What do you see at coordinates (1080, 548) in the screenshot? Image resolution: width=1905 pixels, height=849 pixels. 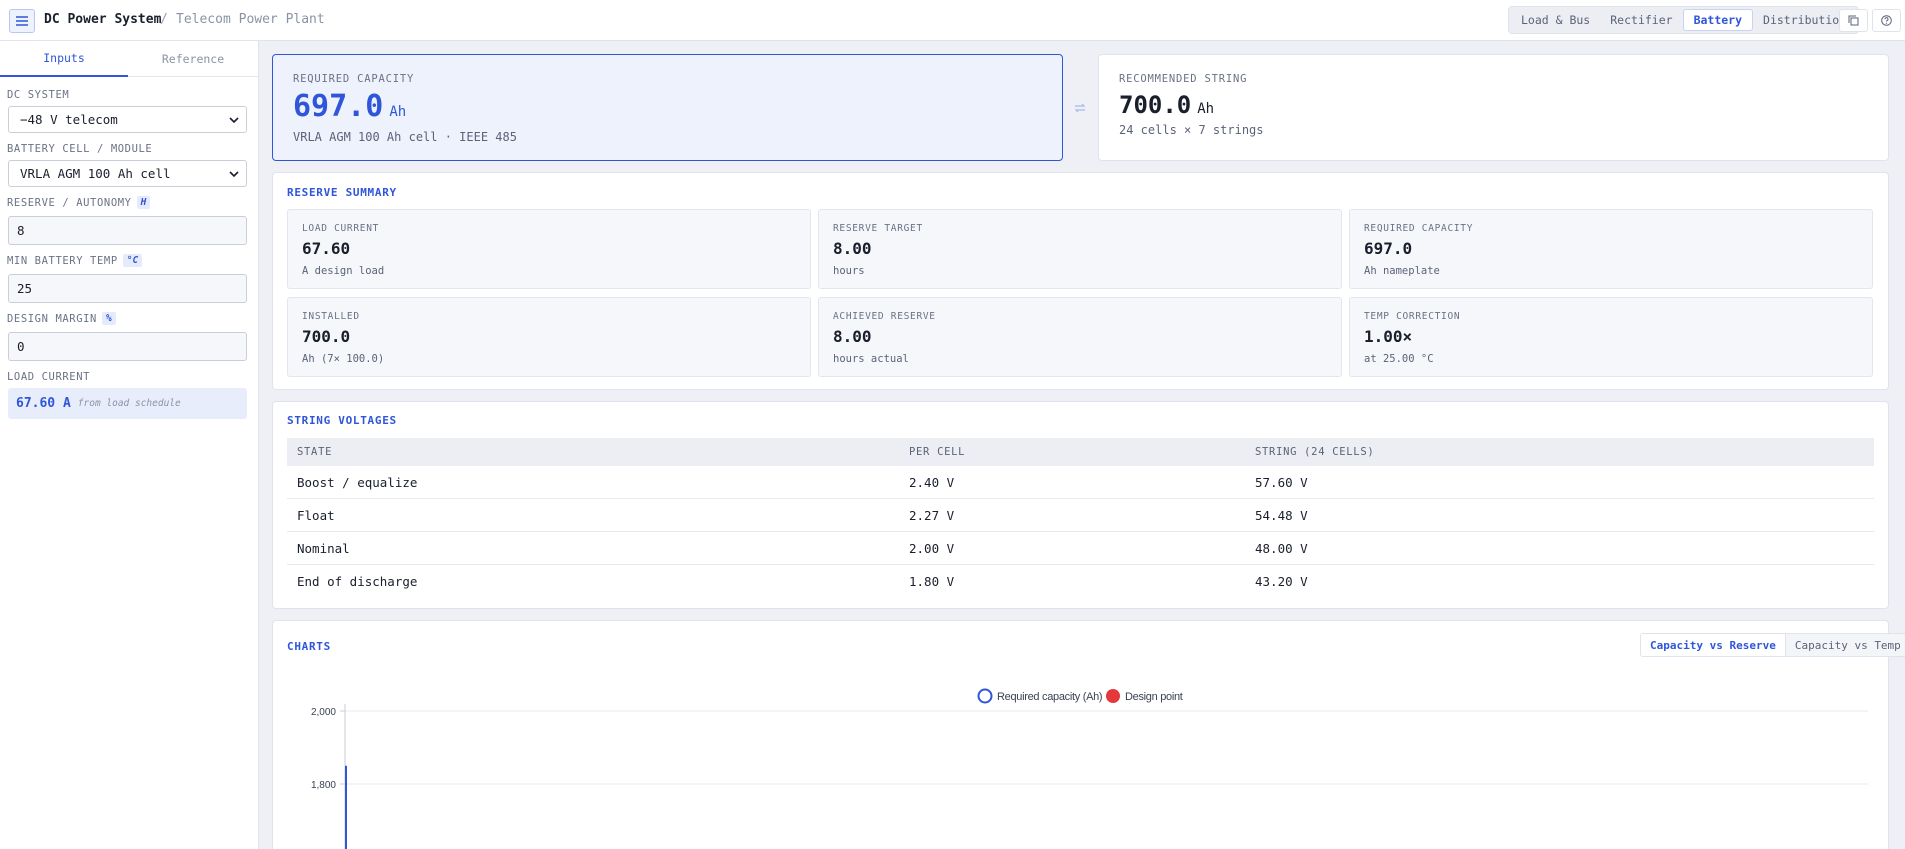 I see `table-row: Nominal 2.00 V 48.00 V` at bounding box center [1080, 548].